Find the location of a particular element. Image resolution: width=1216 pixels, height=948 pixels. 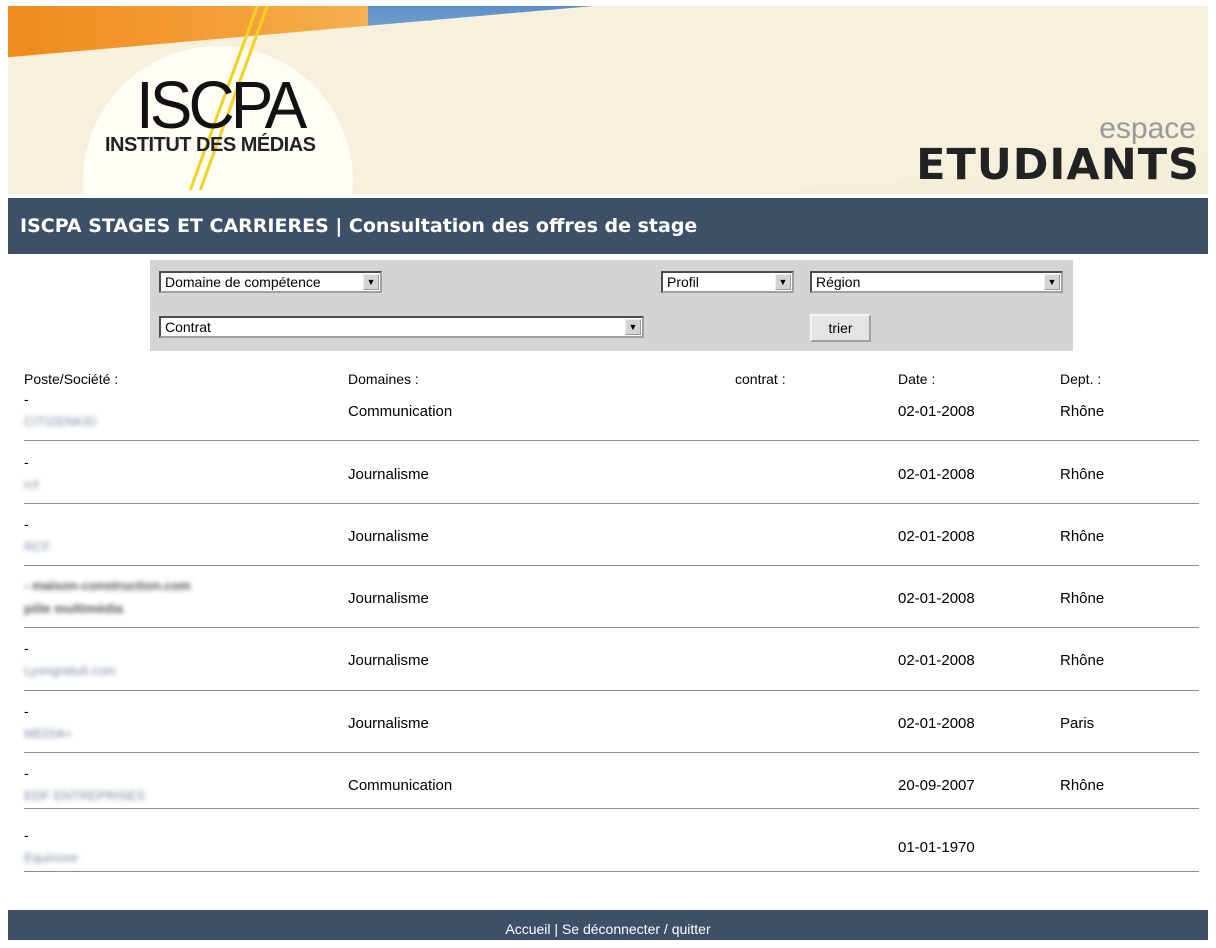

trier-button: trier is located at coordinates (840, 328).